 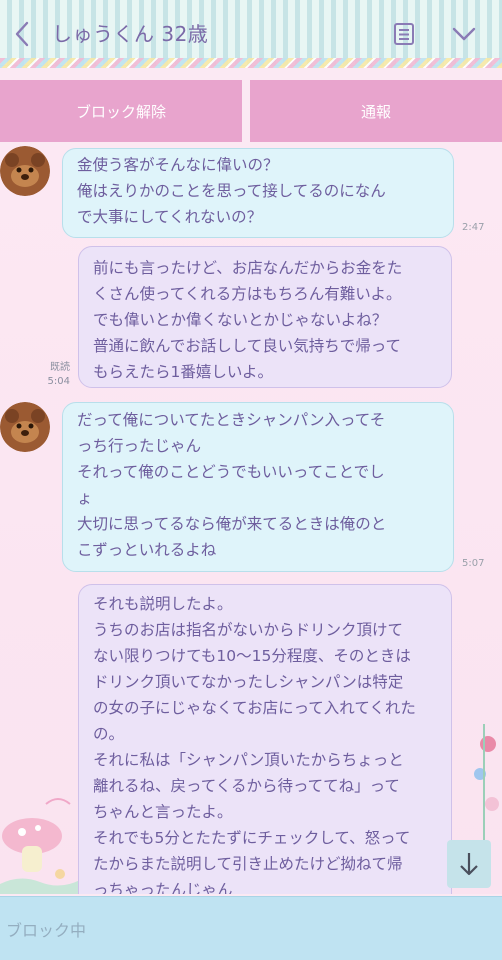 What do you see at coordinates (251, 928) in the screenshot?
I see `message-input-bar: ブロック中` at bounding box center [251, 928].